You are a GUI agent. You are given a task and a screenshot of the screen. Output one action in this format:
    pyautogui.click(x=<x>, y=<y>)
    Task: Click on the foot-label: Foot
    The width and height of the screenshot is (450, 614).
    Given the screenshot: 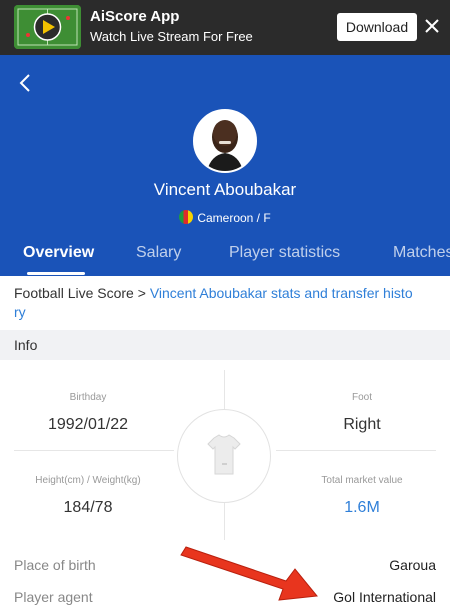 What is the action you would take?
    pyautogui.click(x=361, y=397)
    